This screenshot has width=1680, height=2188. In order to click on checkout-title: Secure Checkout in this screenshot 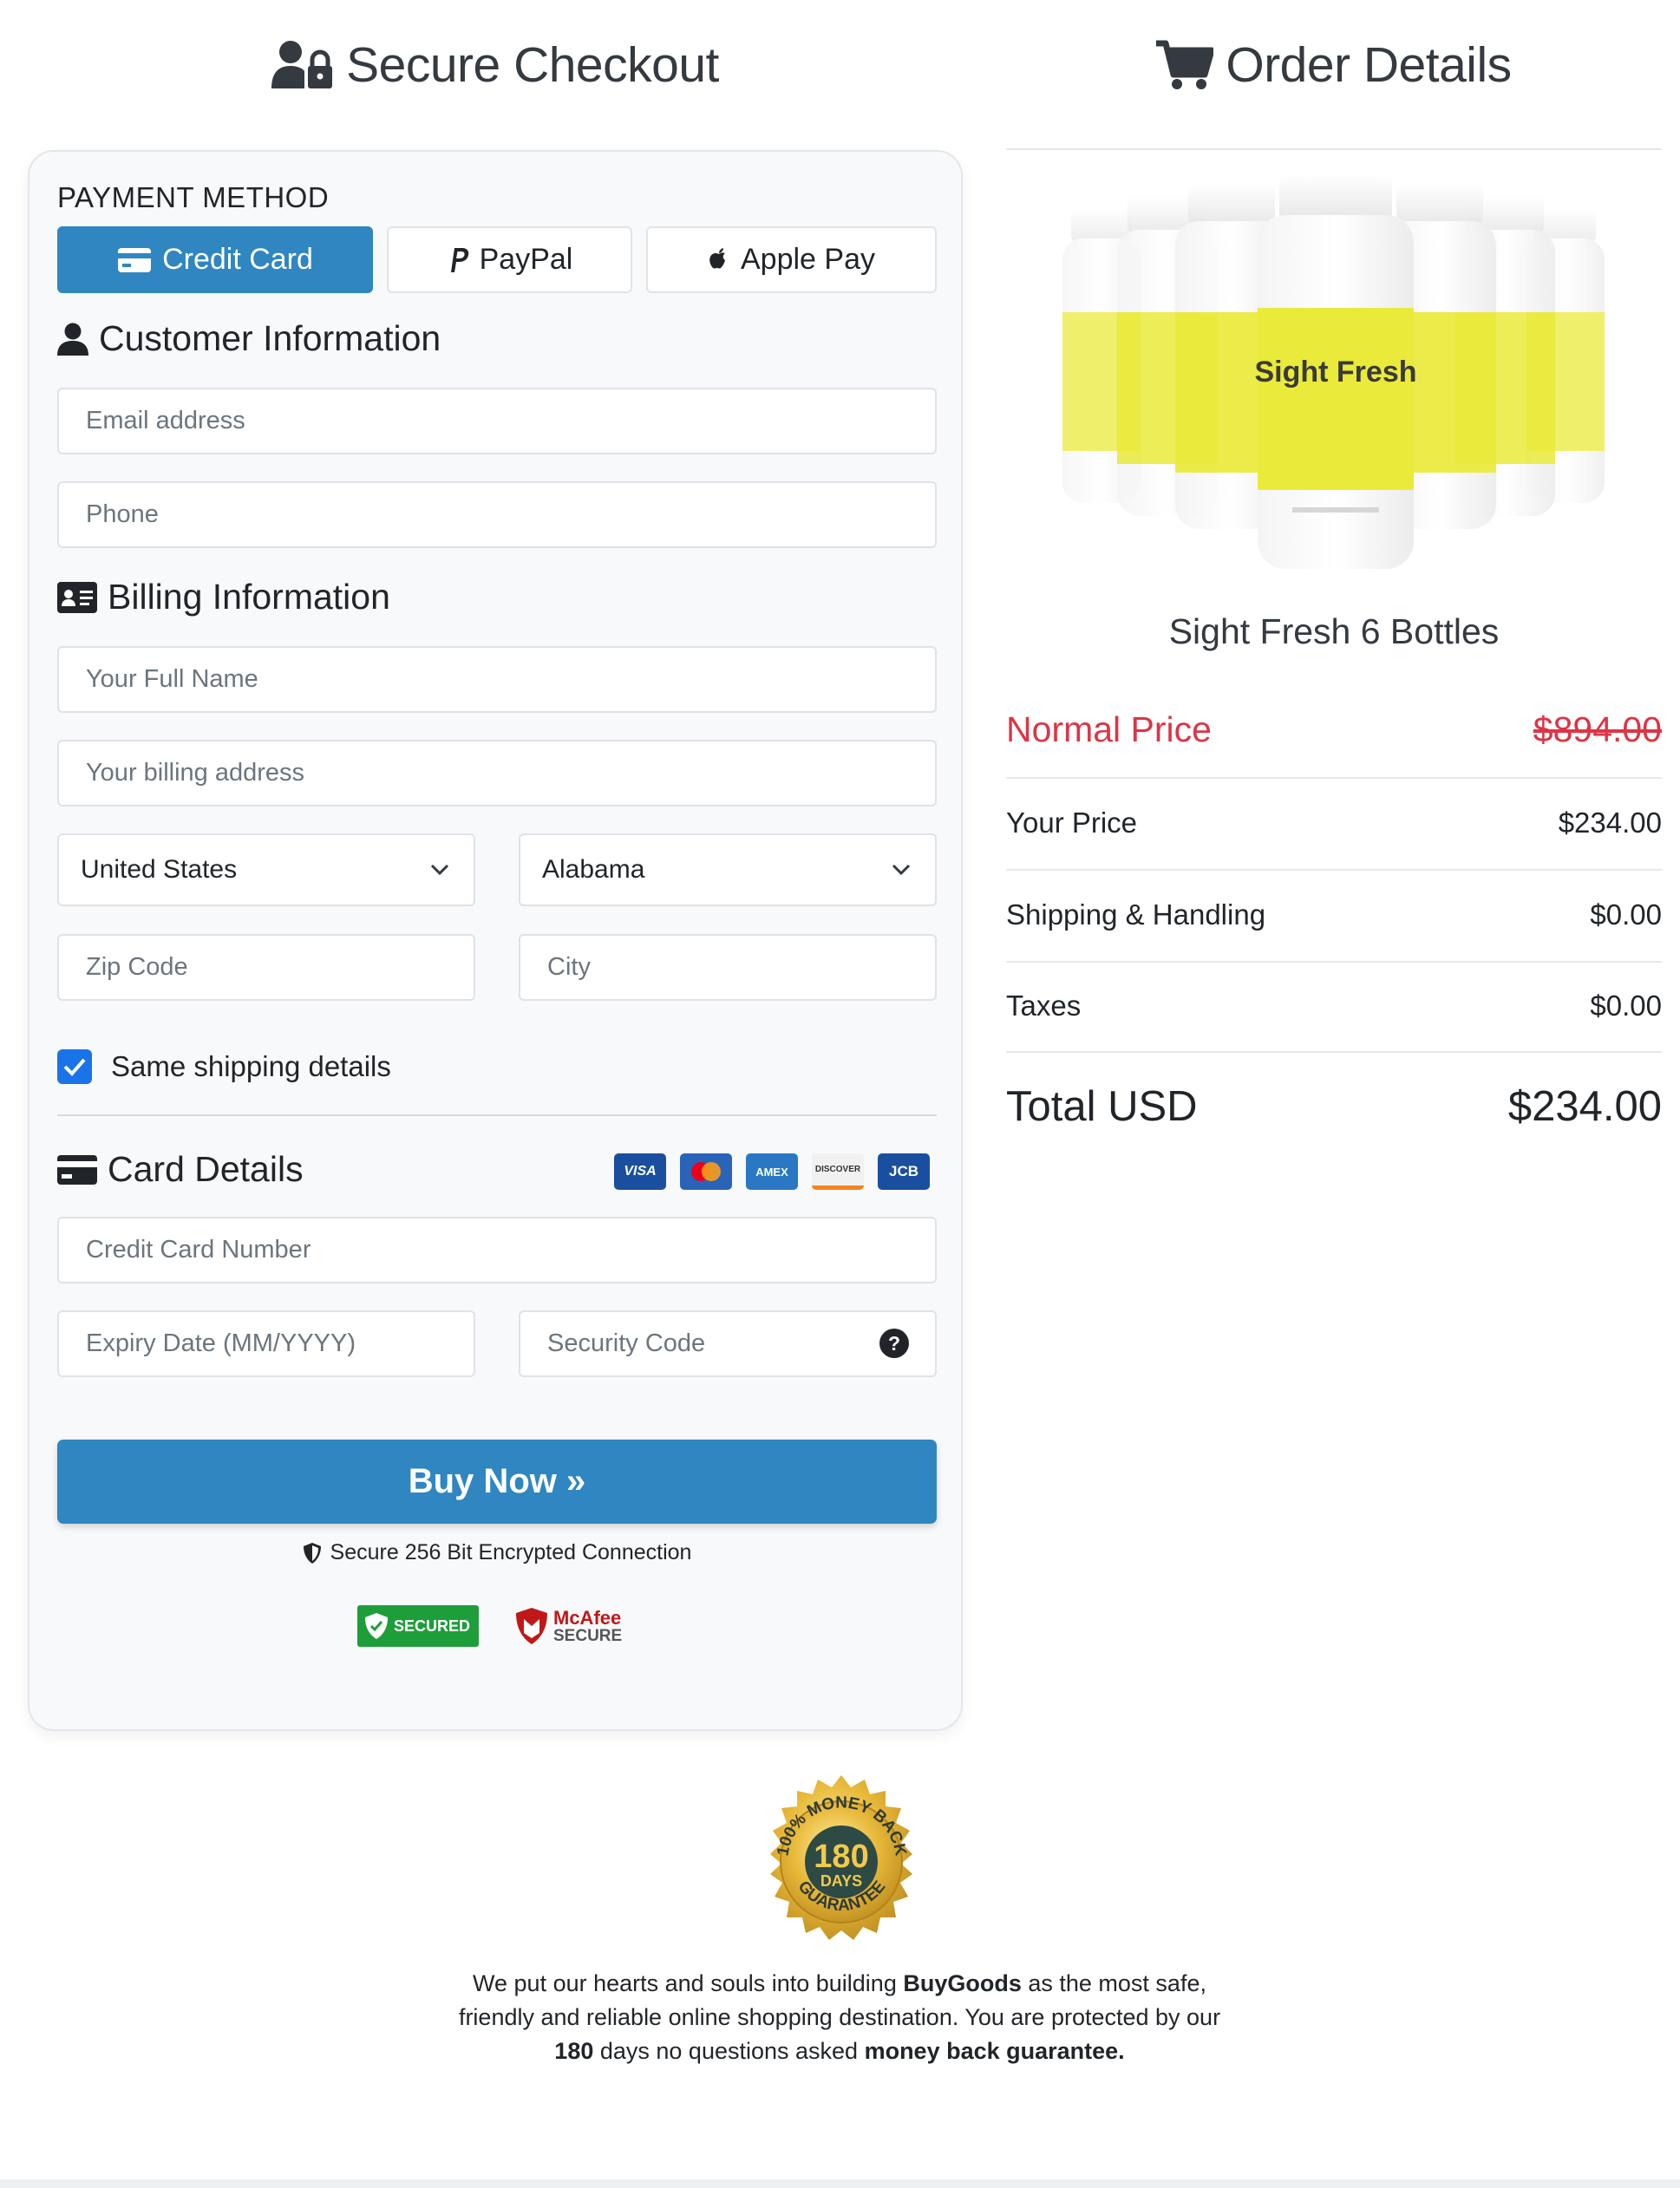, I will do `click(532, 65)`.